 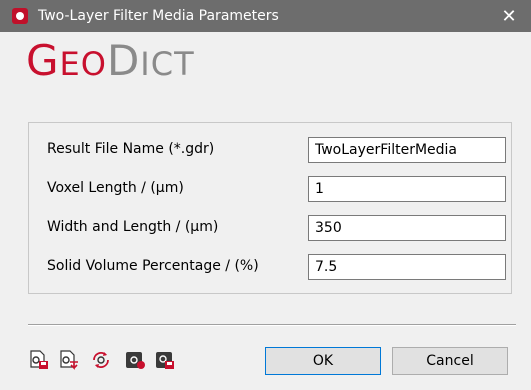 I want to click on voxel-length-row: Voxel Length / (µm), so click(x=270, y=189).